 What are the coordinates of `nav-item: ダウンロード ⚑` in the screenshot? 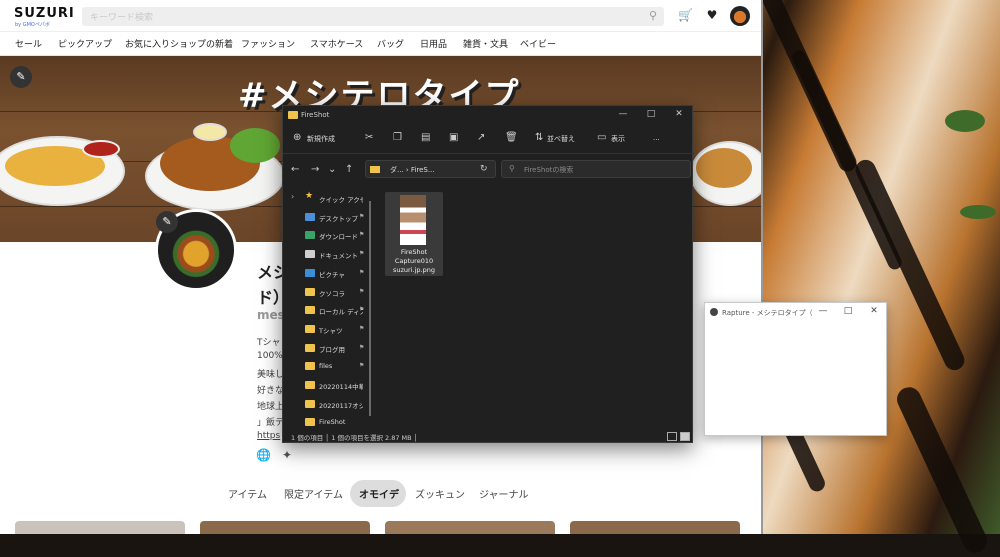 It's located at (329, 236).